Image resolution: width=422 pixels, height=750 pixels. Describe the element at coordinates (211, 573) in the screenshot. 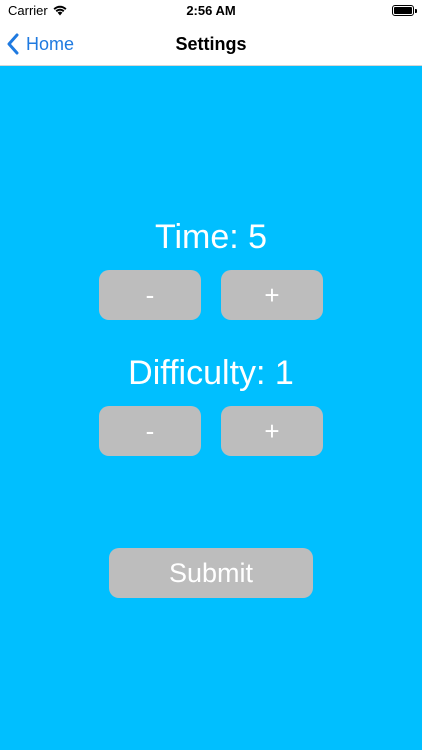

I see `submit-button: Submit` at that location.